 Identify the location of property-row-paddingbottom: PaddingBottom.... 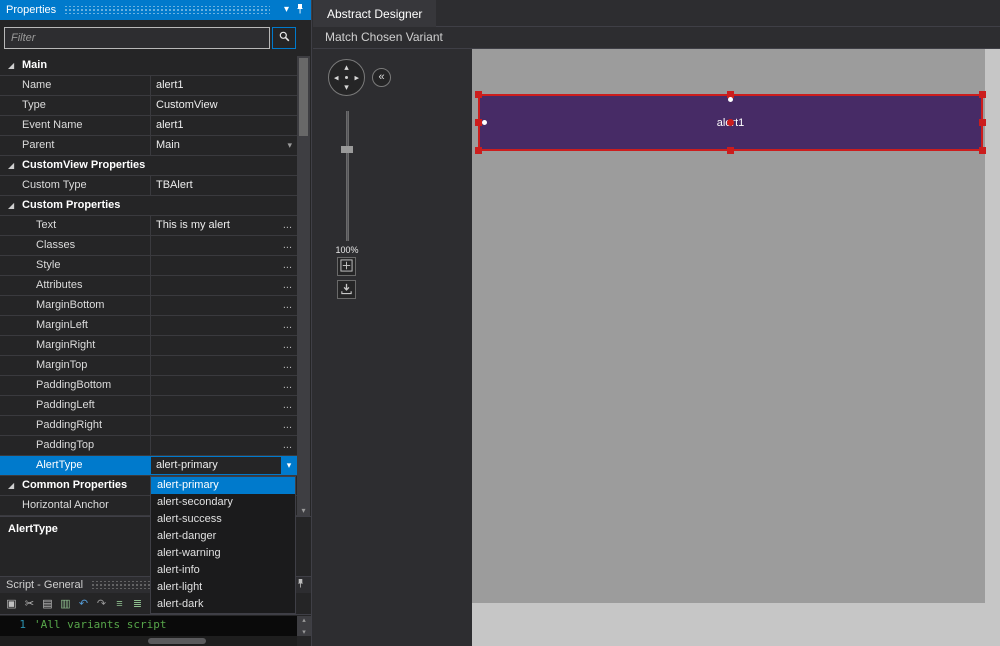
(148, 386).